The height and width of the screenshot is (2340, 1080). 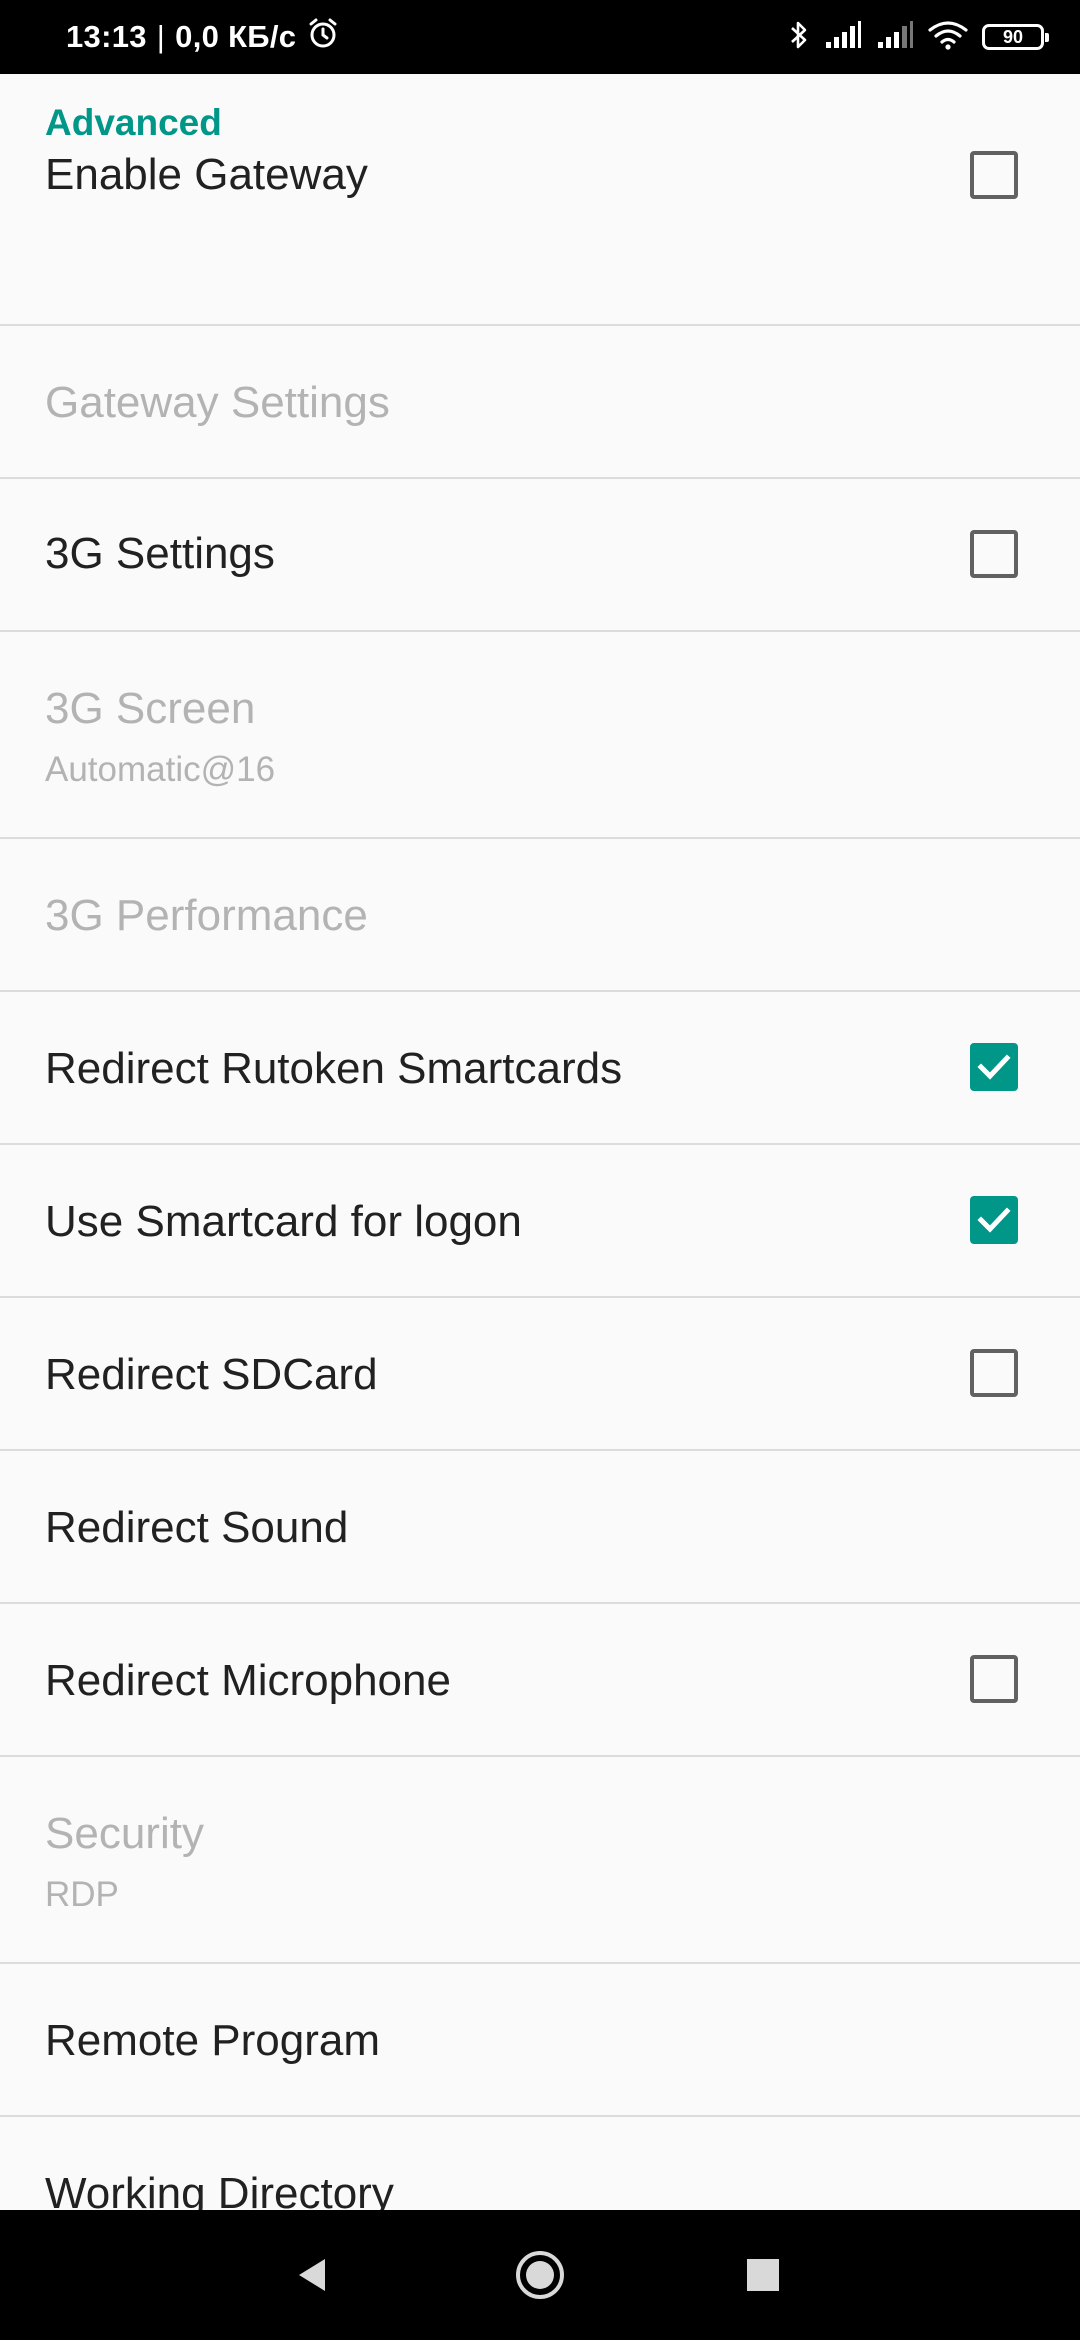 I want to click on pref-security: Security RDP, so click(x=540, y=1860).